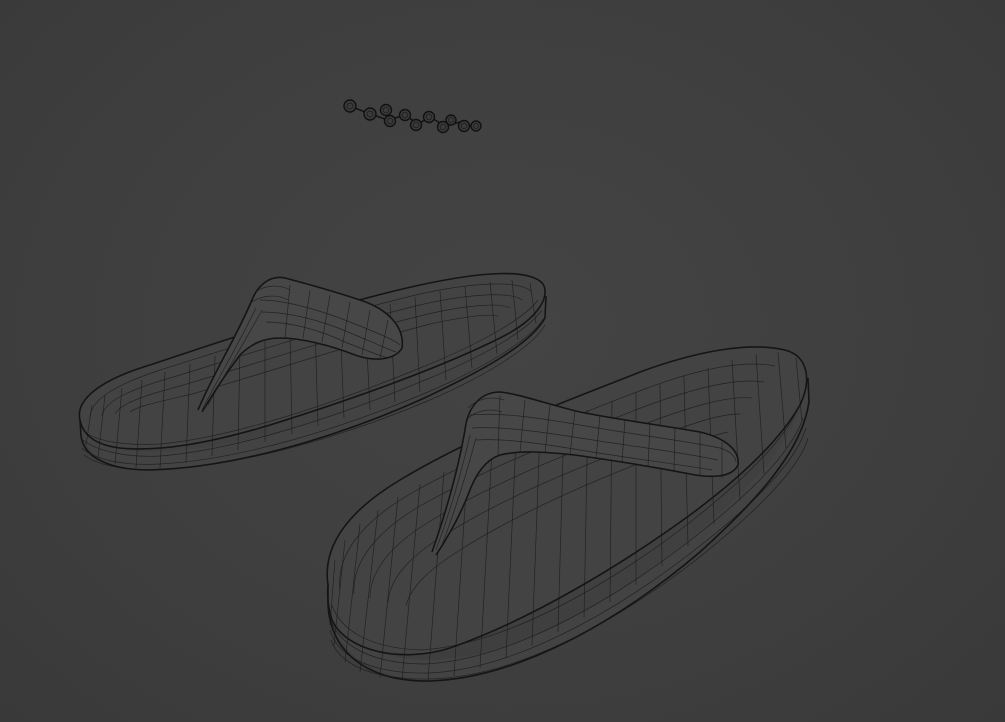 This screenshot has width=1005, height=722. I want to click on bead-chain-beads, so click(412, 116).